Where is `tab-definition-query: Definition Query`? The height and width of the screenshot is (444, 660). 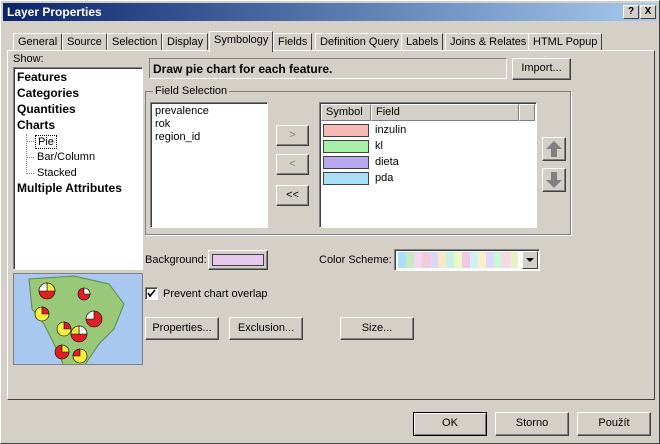 tab-definition-query: Definition Query is located at coordinates (359, 42).